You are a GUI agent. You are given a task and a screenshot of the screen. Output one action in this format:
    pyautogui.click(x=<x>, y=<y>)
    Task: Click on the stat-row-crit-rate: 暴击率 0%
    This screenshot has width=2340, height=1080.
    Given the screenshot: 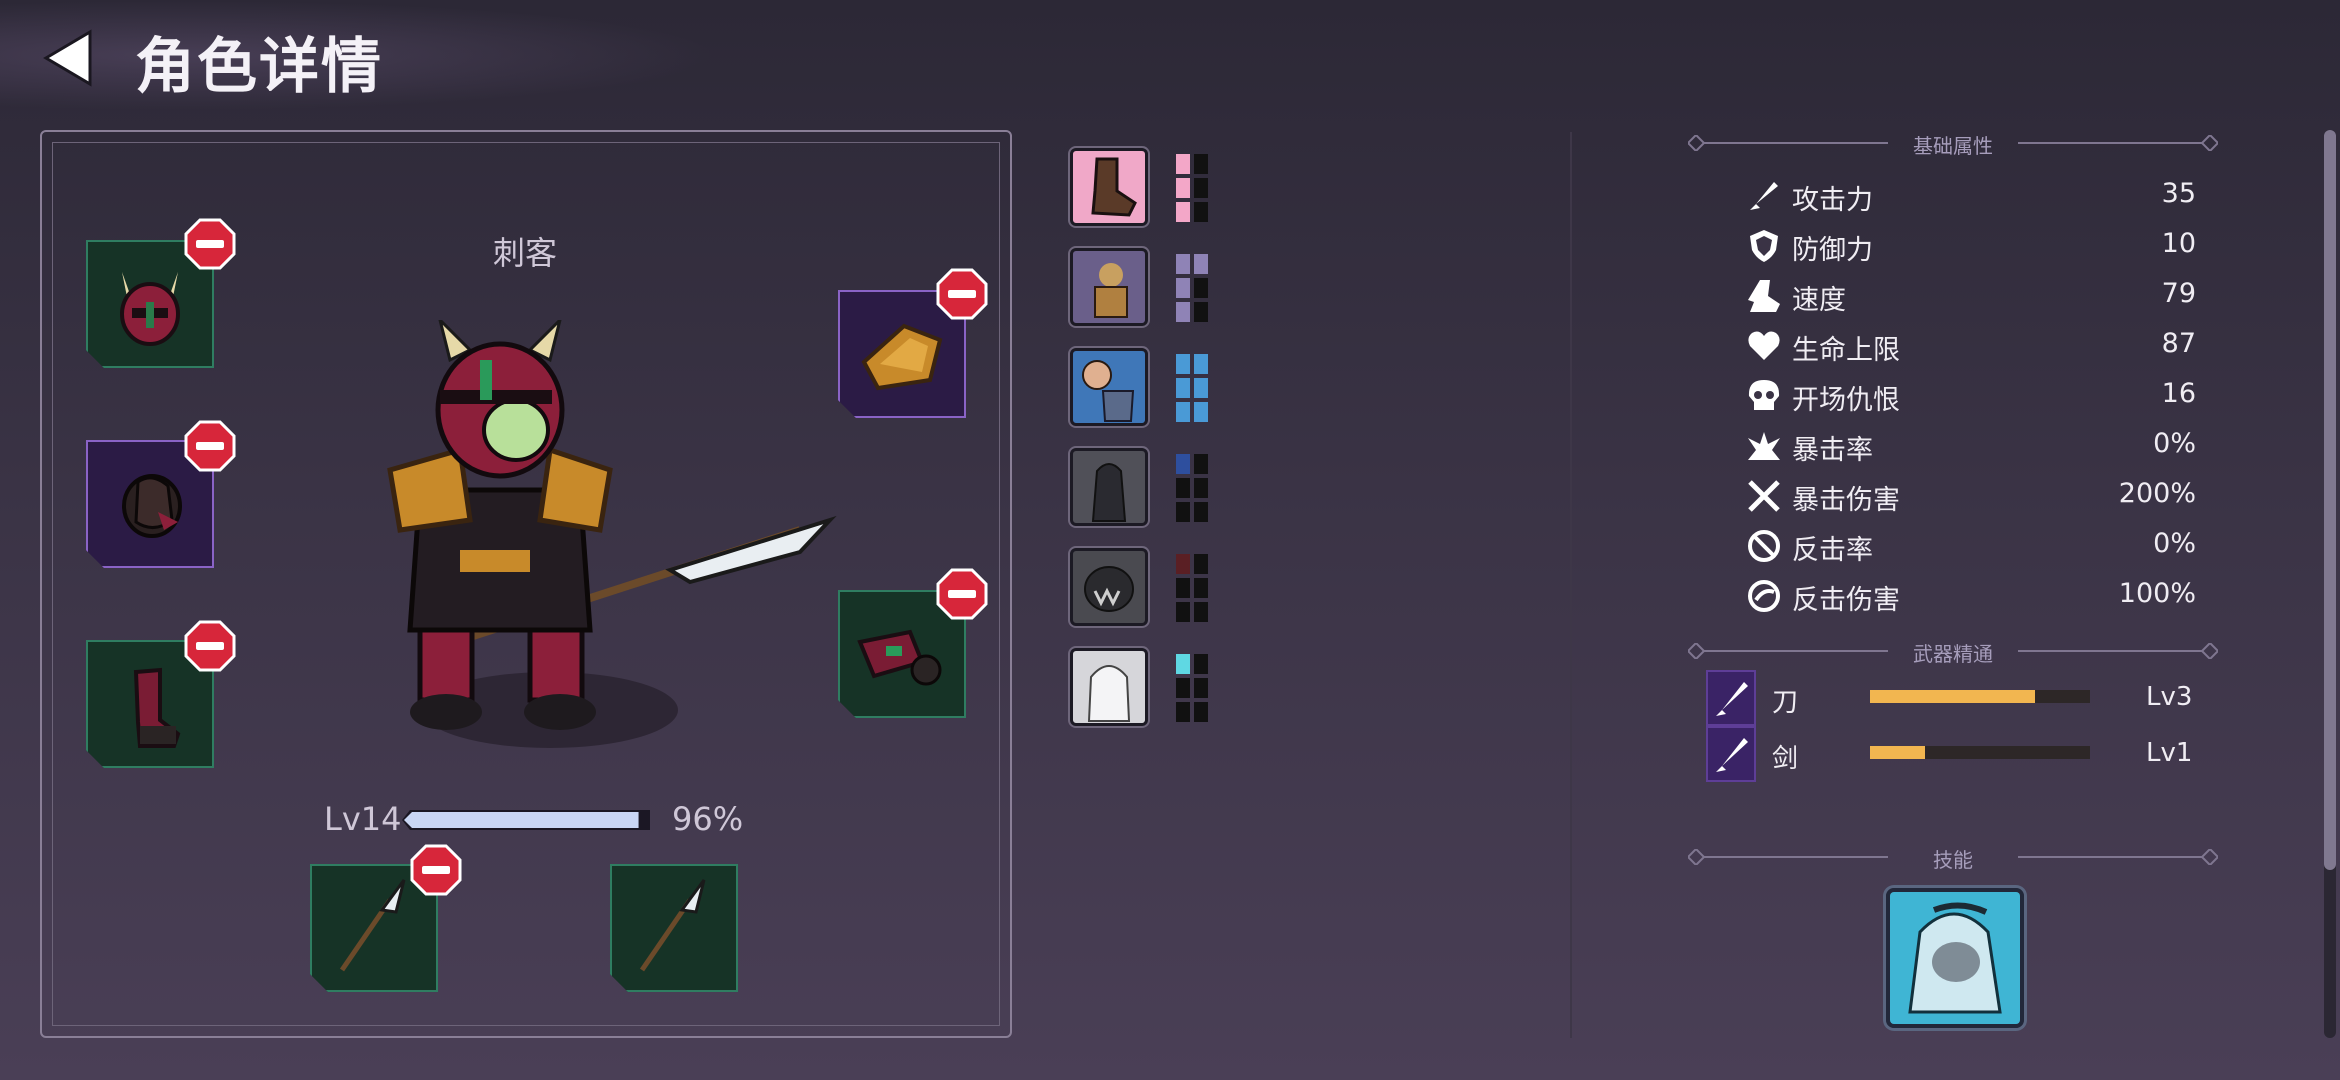 What is the action you would take?
    pyautogui.click(x=1971, y=447)
    